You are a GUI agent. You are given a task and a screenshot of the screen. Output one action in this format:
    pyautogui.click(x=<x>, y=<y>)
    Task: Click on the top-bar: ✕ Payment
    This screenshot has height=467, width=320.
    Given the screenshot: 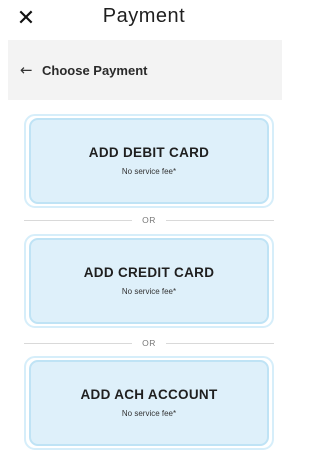 What is the action you would take?
    pyautogui.click(x=144, y=18)
    